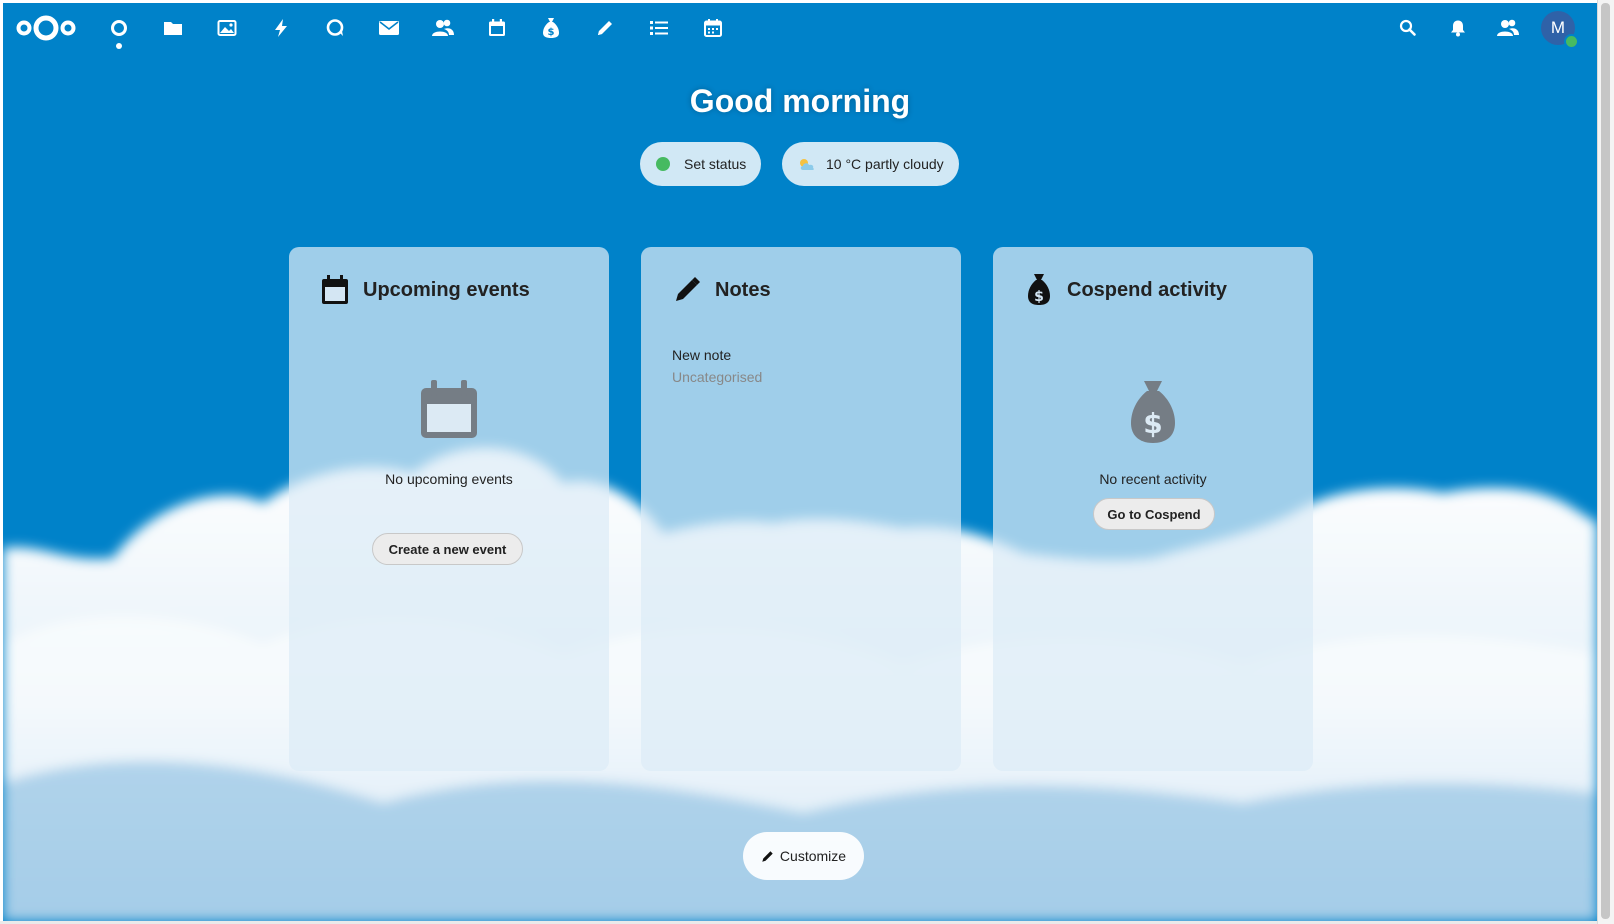  Describe the element at coordinates (715, 164) in the screenshot. I see `set-status-label: Set status` at that location.